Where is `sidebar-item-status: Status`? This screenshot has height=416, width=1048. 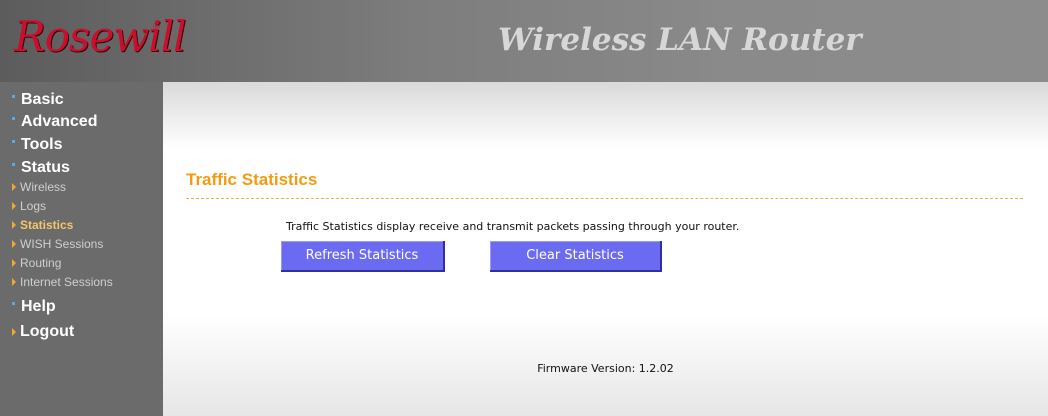
sidebar-item-status: Status is located at coordinates (35, 168).